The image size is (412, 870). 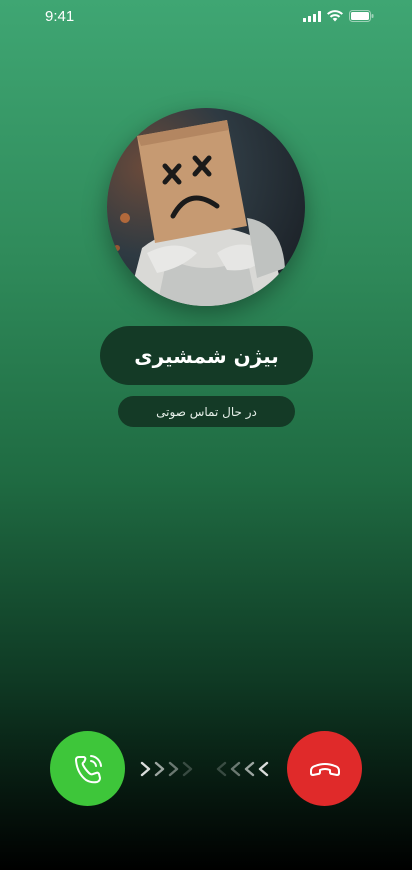 I want to click on status-bar: 9:41, so click(x=206, y=17).